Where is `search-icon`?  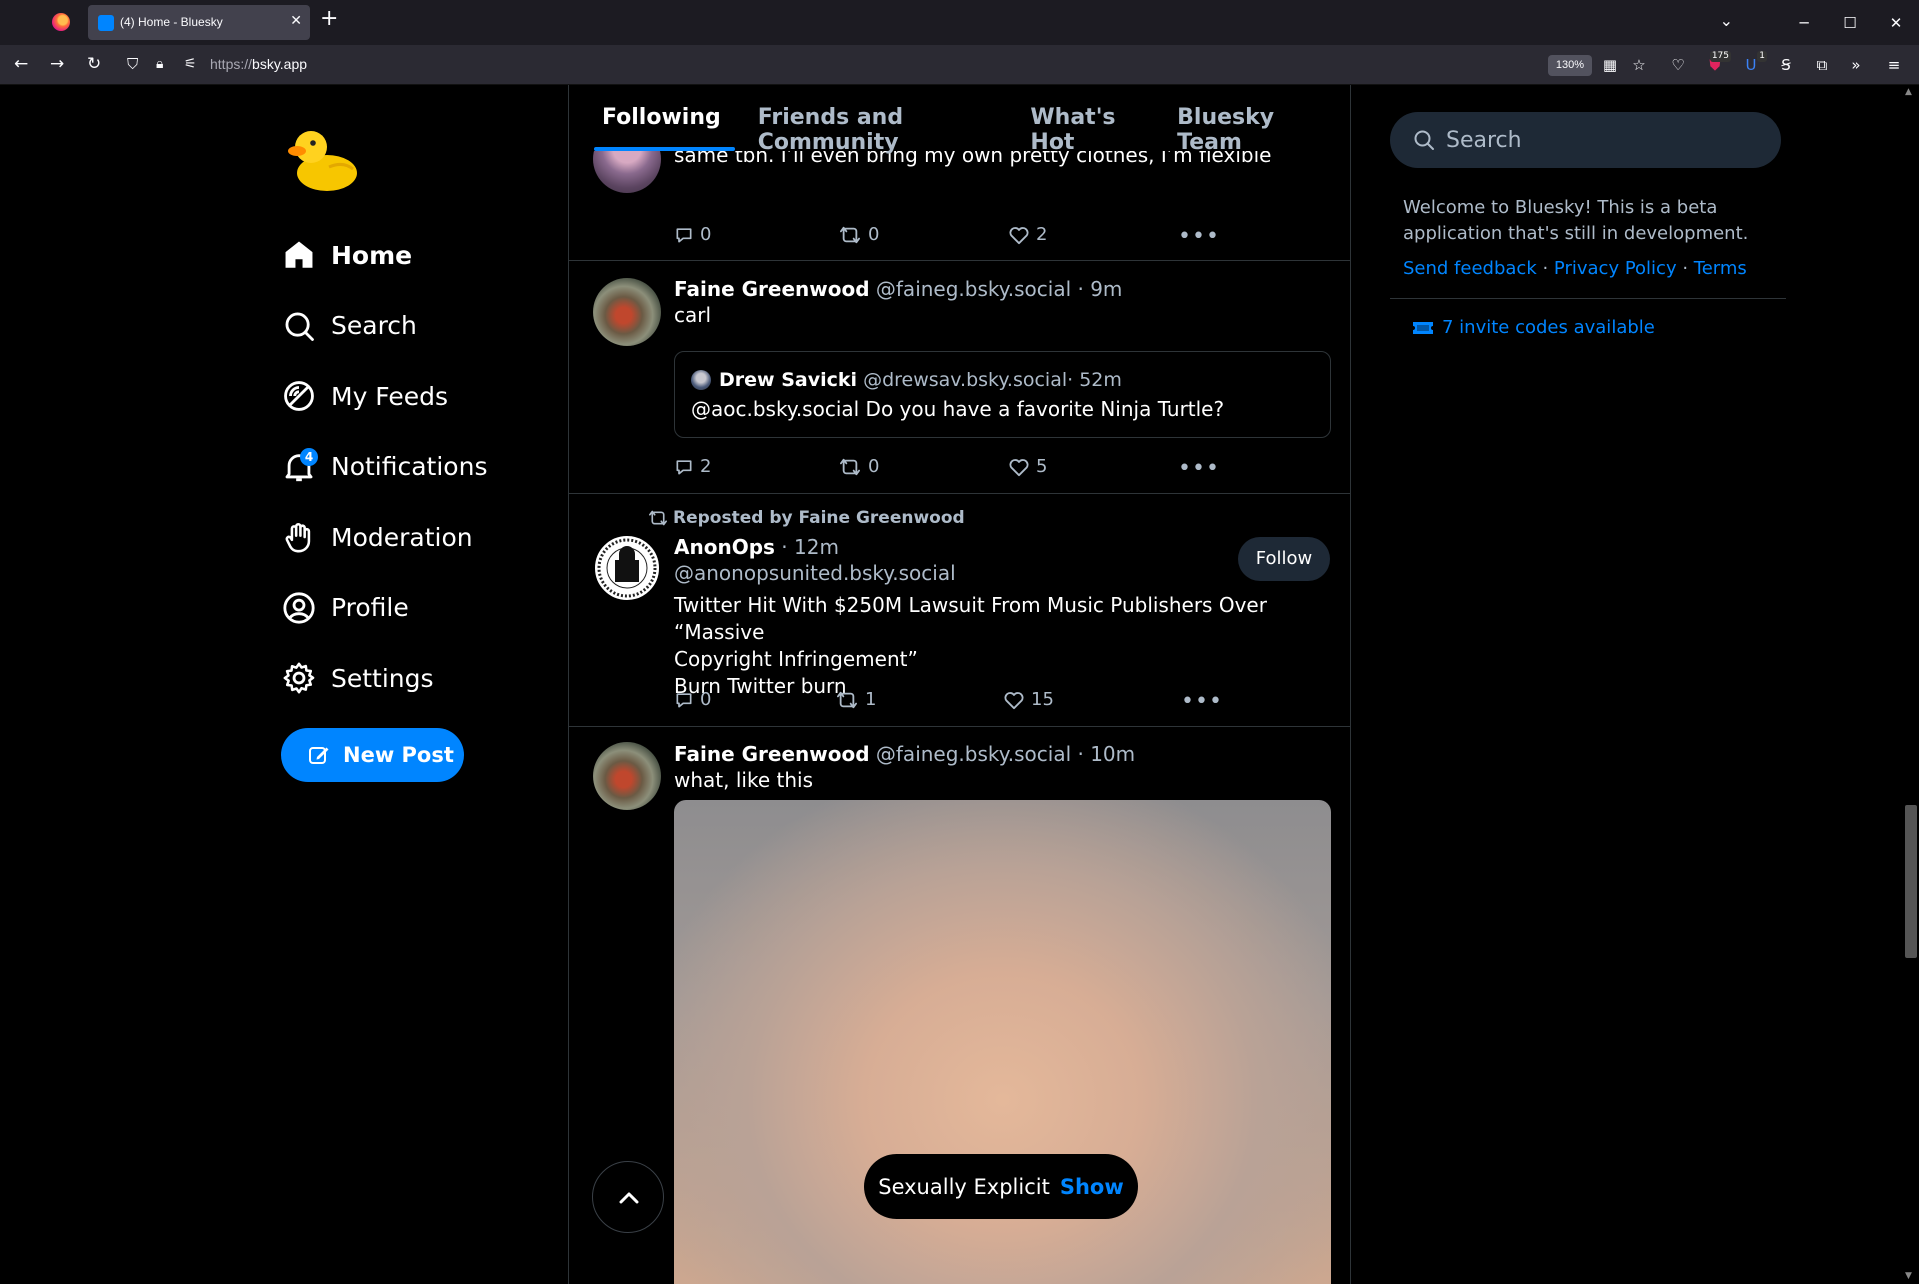
search-icon is located at coordinates (299, 326).